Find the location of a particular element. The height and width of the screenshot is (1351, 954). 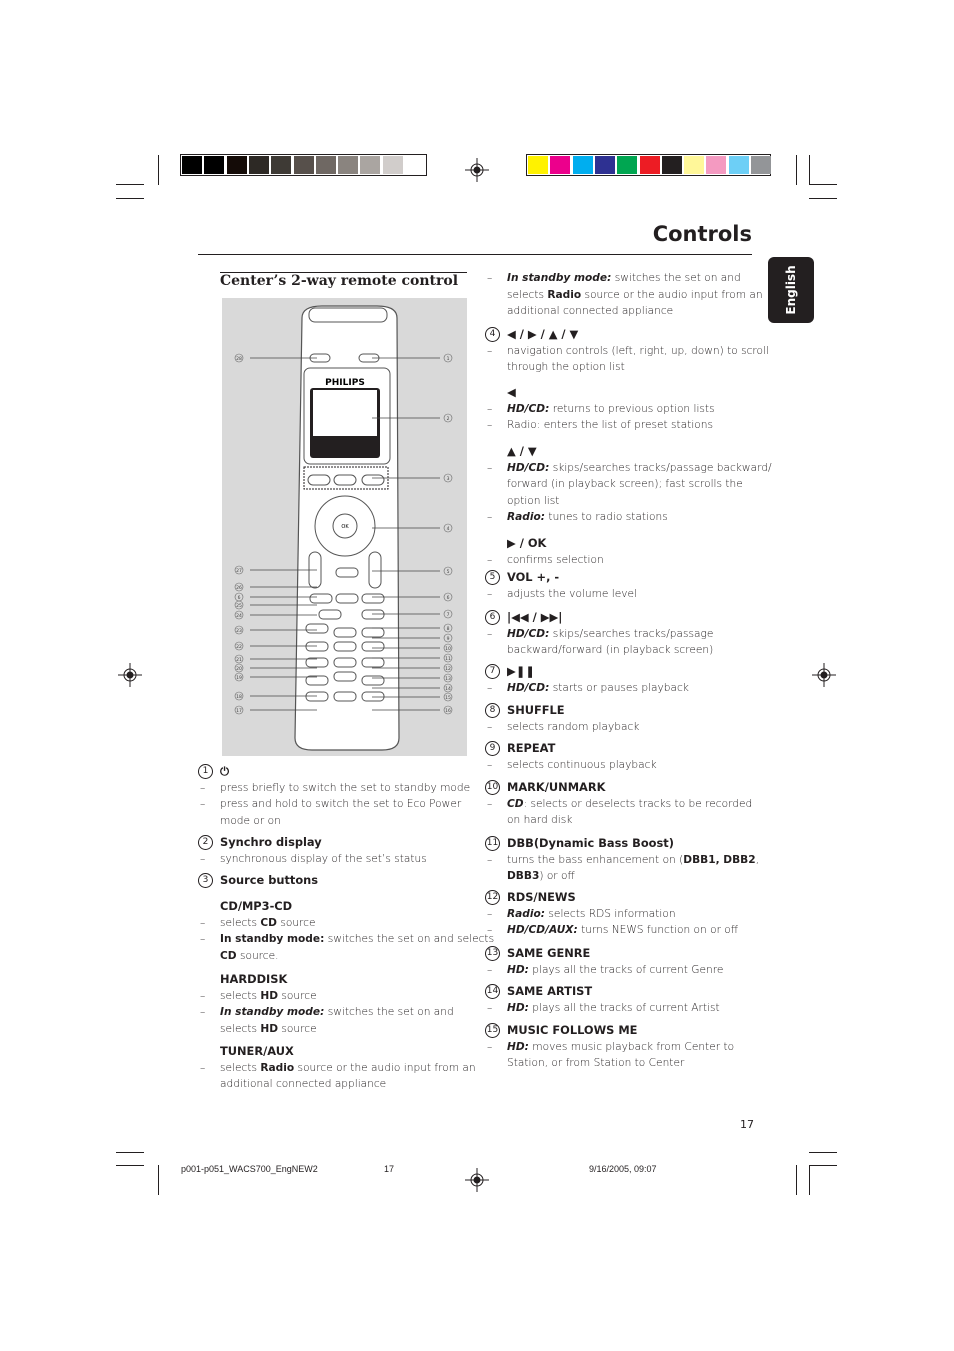

heading-text: ▶❚❚ is located at coordinates (521, 671).